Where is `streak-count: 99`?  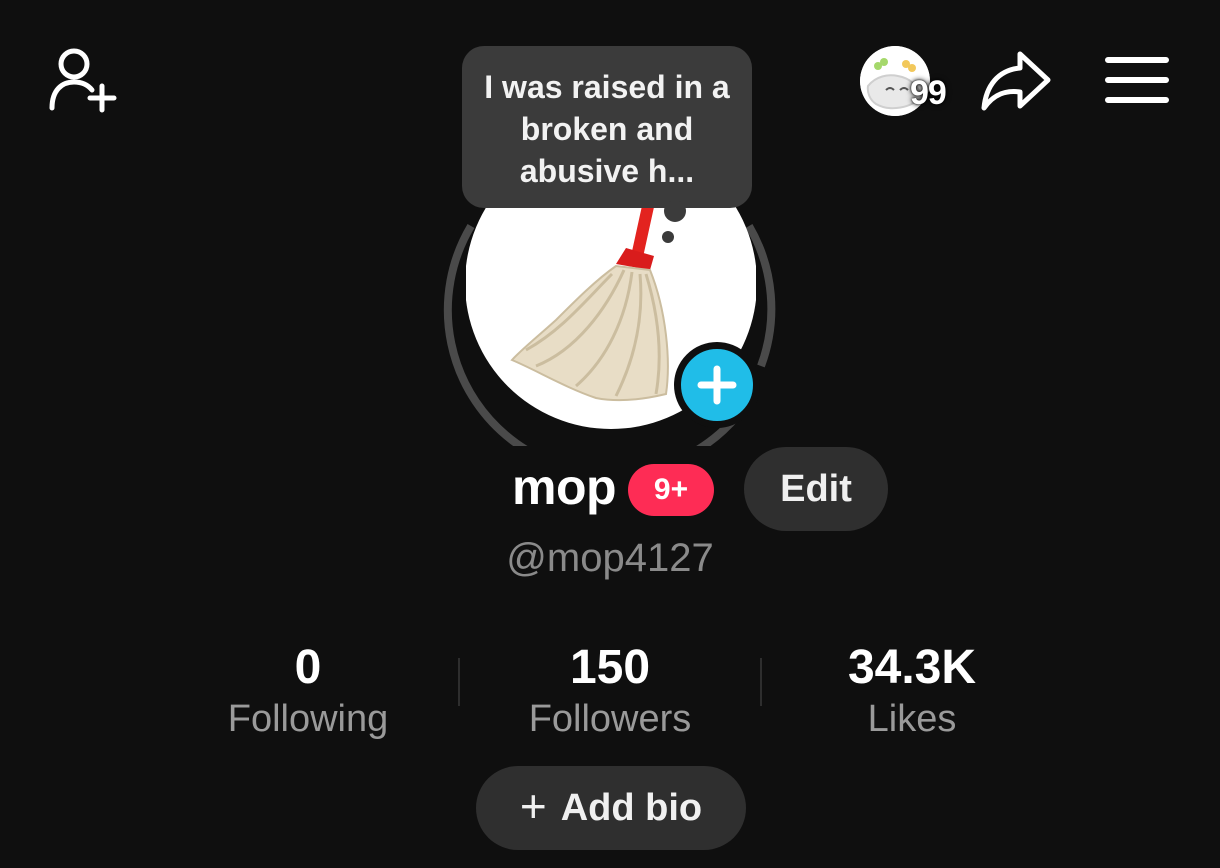 streak-count: 99 is located at coordinates (928, 93).